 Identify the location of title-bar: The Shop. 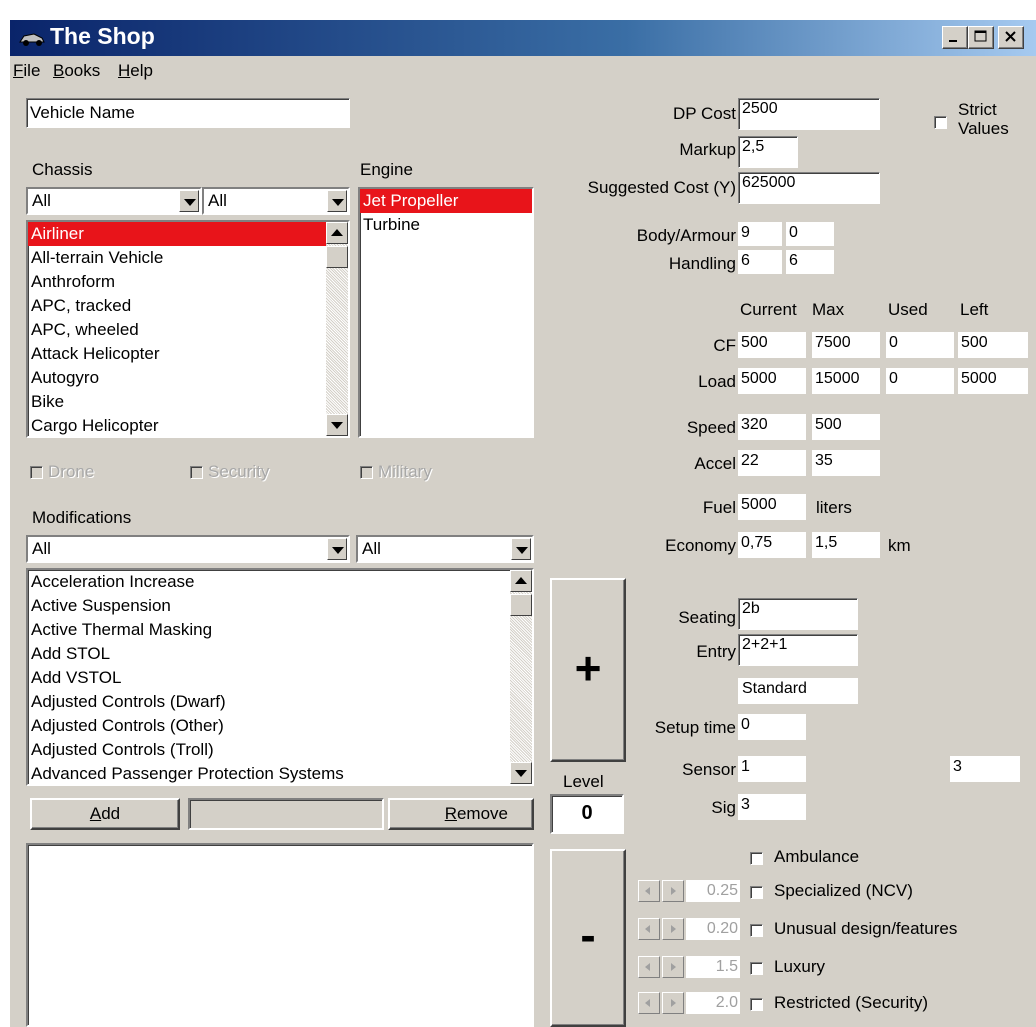
(523, 38).